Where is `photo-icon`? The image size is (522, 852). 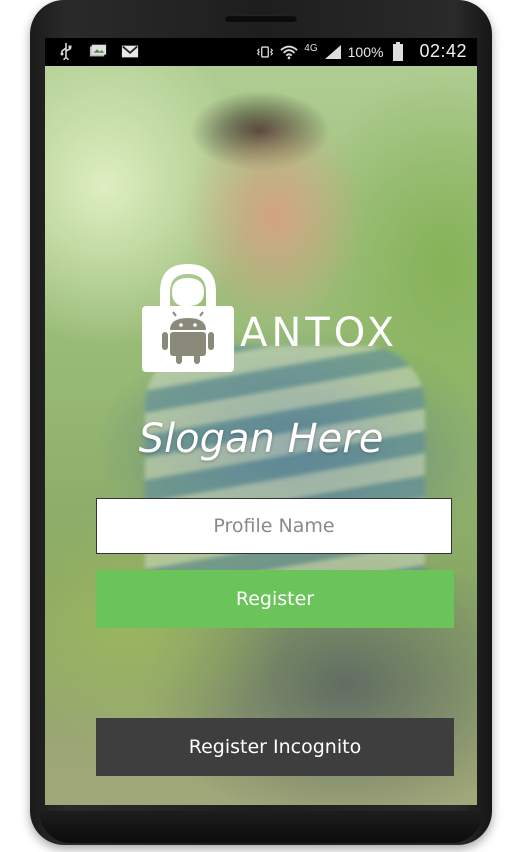 photo-icon is located at coordinates (98, 51).